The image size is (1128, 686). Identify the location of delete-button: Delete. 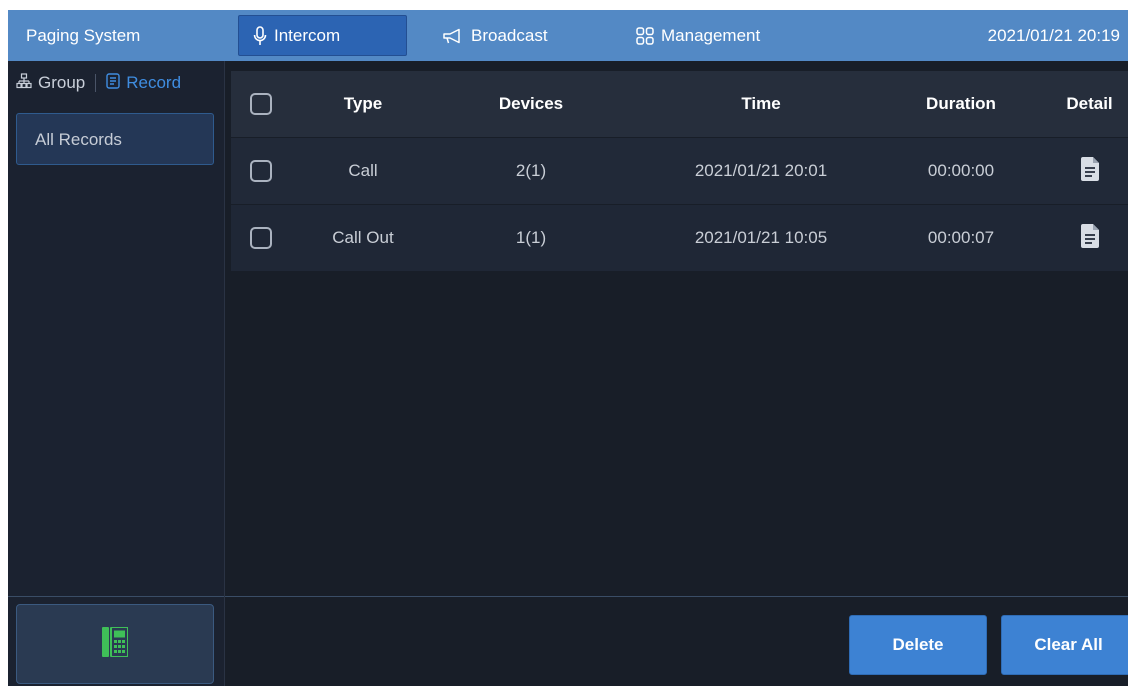
(918, 645).